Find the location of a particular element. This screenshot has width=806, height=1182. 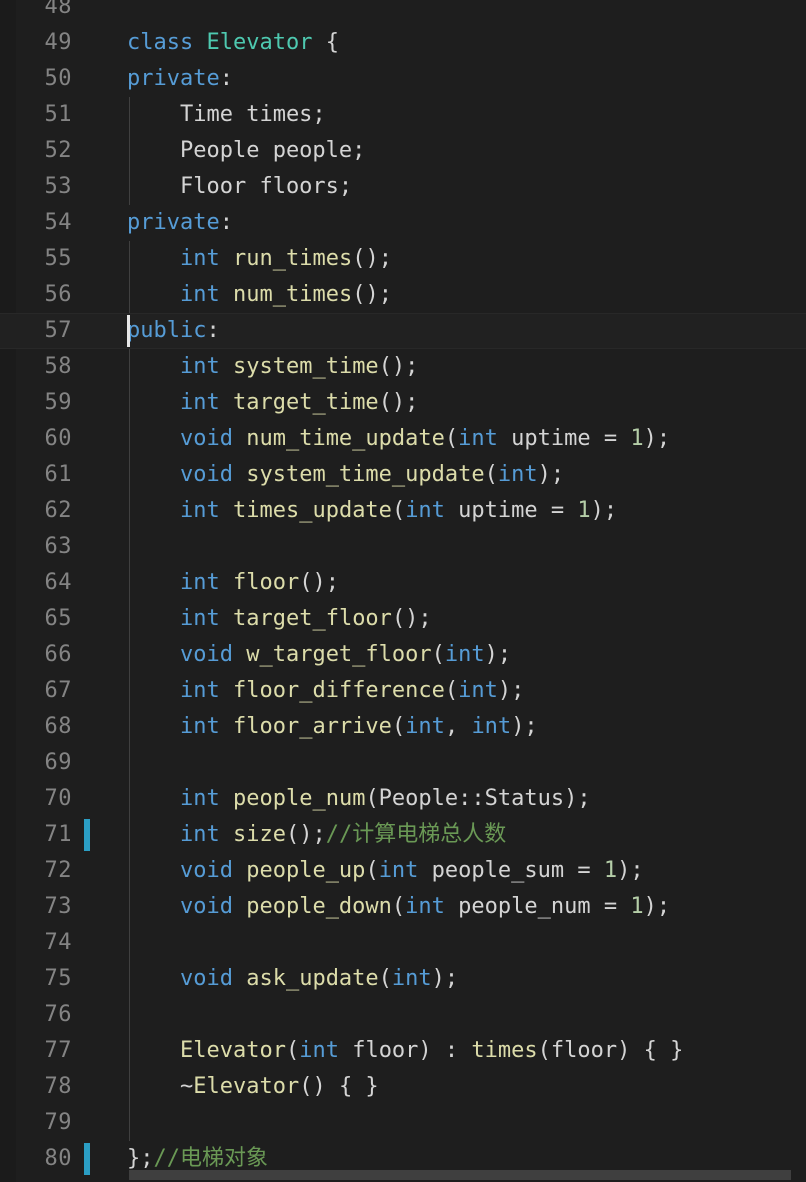

code-line: 66 void w_target_floor(int); is located at coordinates (403, 655).